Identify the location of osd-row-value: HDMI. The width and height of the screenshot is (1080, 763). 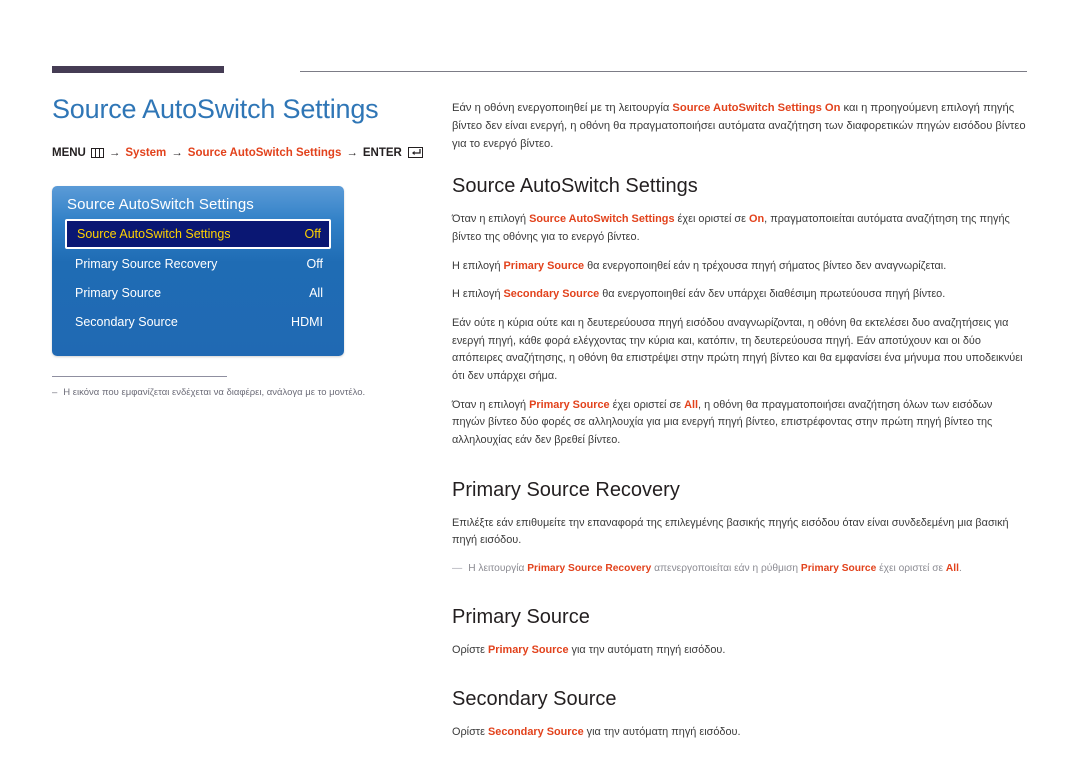
(307, 321).